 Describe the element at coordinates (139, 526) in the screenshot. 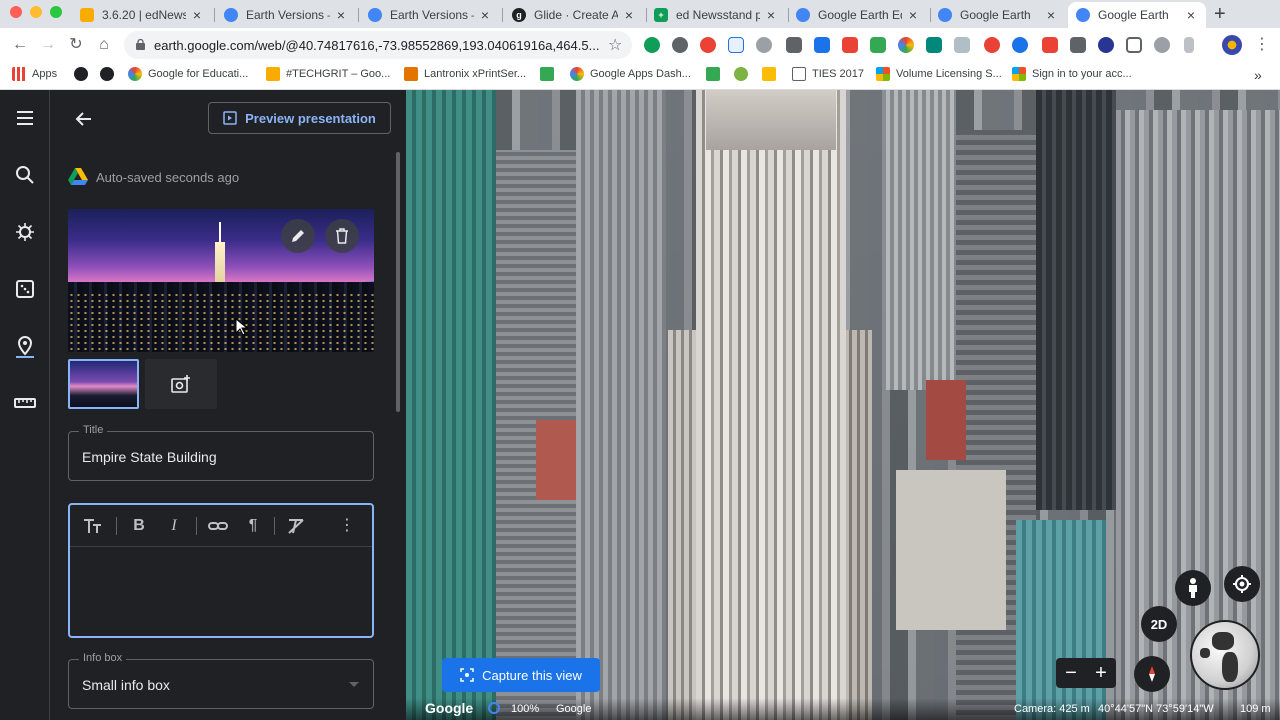

I see `bold-icon: B` at that location.